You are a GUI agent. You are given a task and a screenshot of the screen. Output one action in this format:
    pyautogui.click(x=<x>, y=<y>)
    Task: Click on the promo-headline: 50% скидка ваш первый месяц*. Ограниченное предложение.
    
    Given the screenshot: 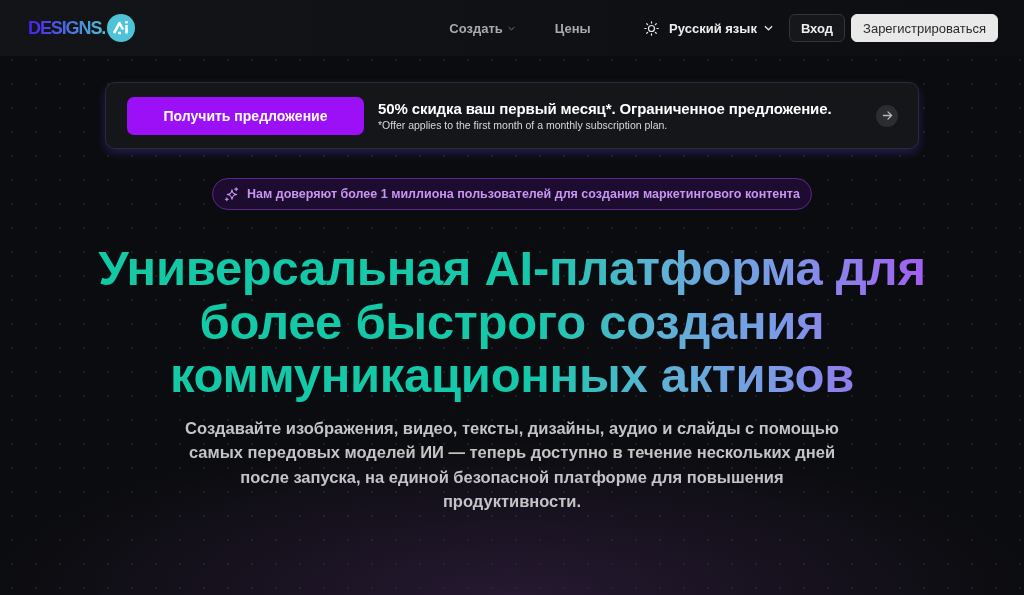 What is the action you would take?
    pyautogui.click(x=605, y=108)
    